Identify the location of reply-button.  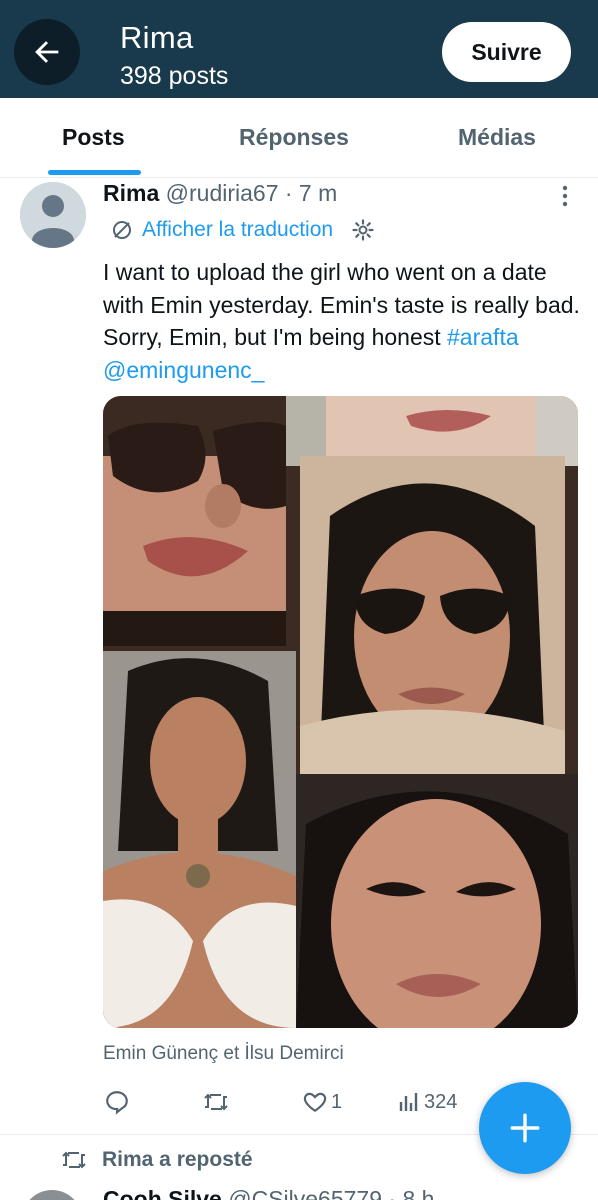
(117, 1102).